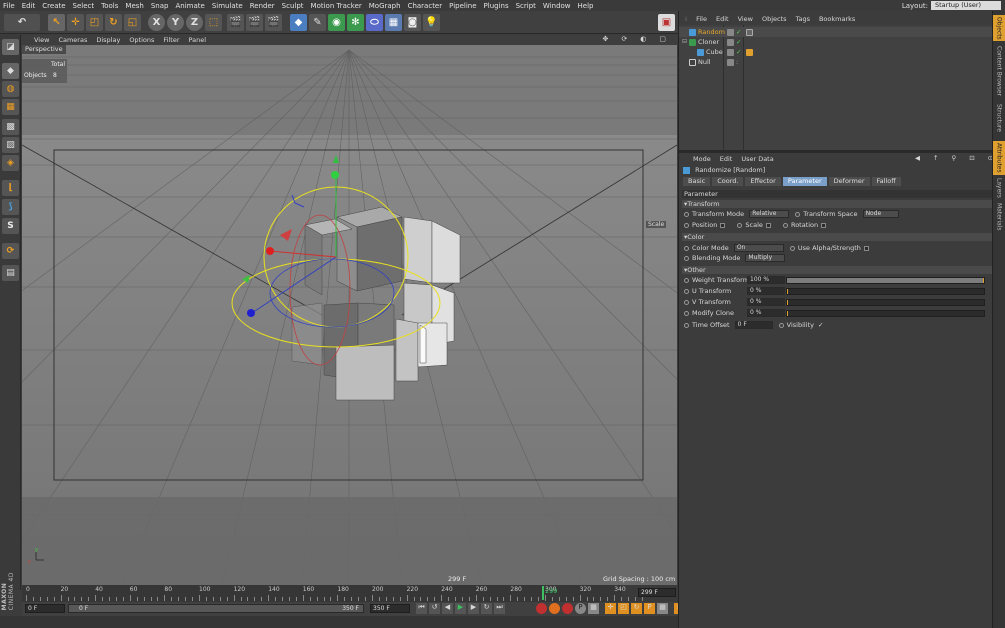 The image size is (1005, 628). What do you see at coordinates (567, 608) in the screenshot?
I see `keyframe-selection-icon` at bounding box center [567, 608].